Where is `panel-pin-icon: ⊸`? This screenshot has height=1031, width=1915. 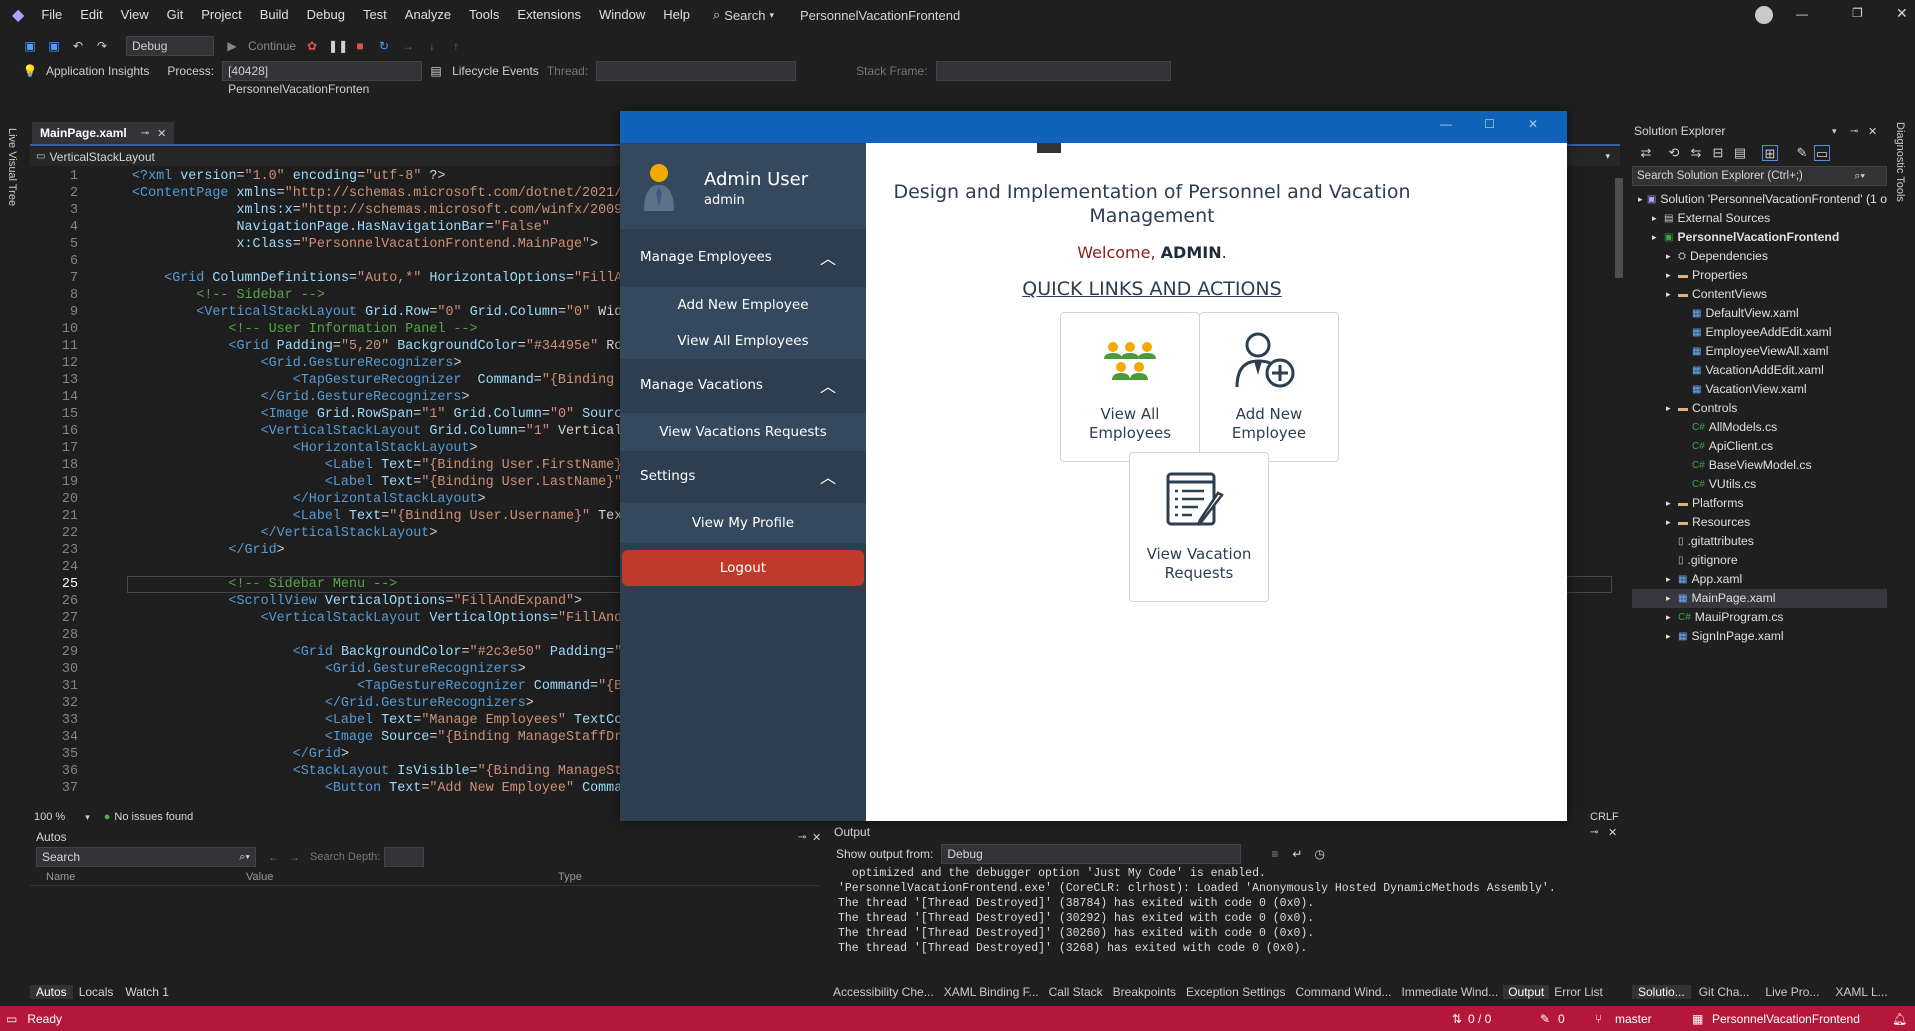
panel-pin-icon: ⊸ is located at coordinates (1854, 131).